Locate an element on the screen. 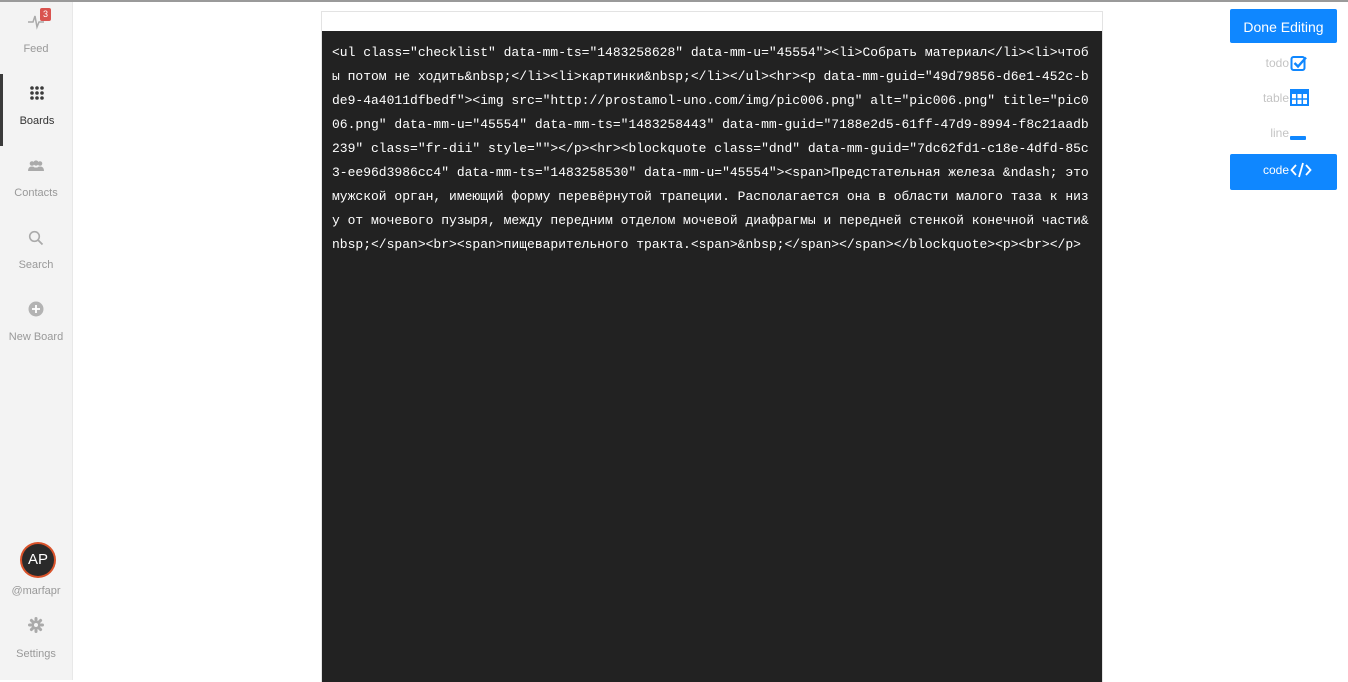  table-icon is located at coordinates (1299, 100).